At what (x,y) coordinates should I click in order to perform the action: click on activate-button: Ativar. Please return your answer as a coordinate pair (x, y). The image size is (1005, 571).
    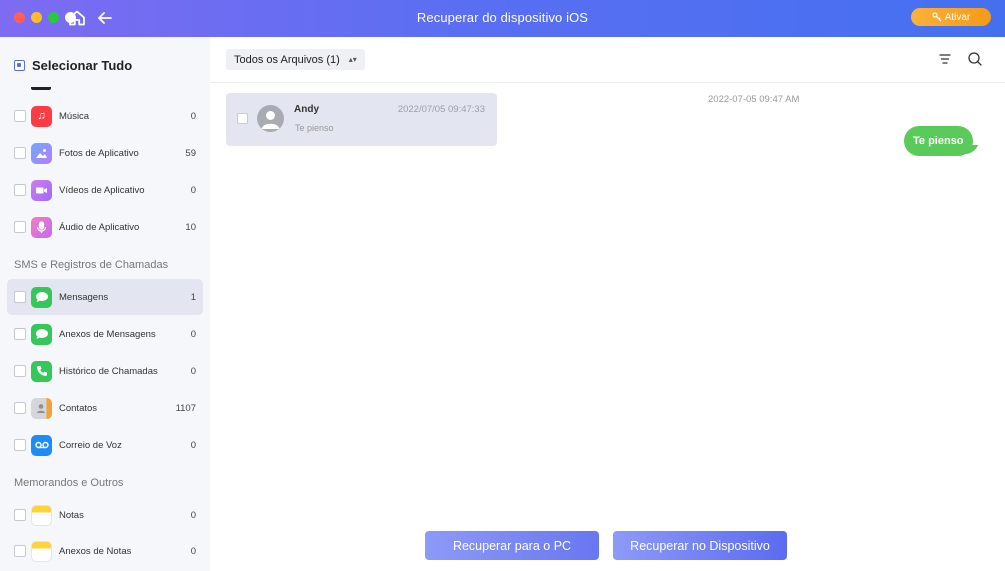
    Looking at the image, I should click on (951, 17).